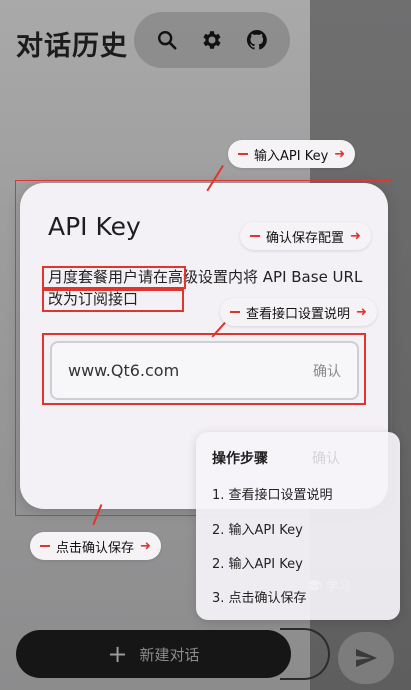 The image size is (411, 690). I want to click on search-icon, so click(167, 40).